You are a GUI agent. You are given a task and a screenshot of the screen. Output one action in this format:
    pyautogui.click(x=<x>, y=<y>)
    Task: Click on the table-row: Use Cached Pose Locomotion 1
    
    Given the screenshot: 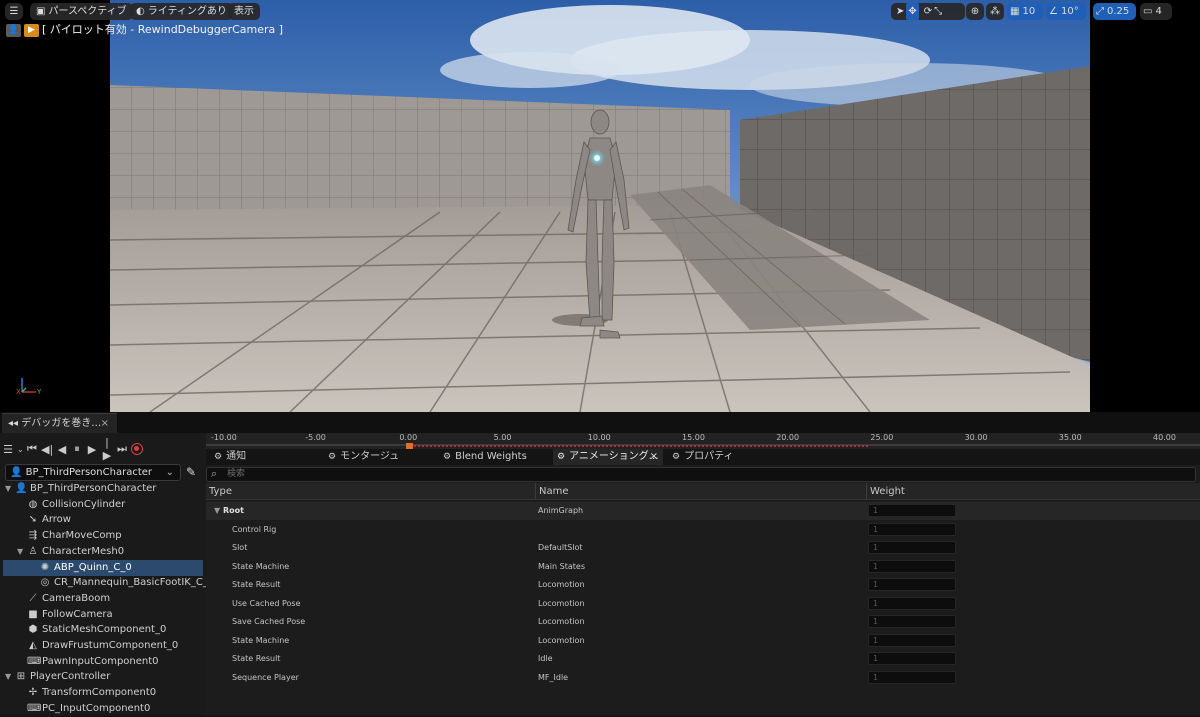 What is the action you would take?
    pyautogui.click(x=703, y=604)
    